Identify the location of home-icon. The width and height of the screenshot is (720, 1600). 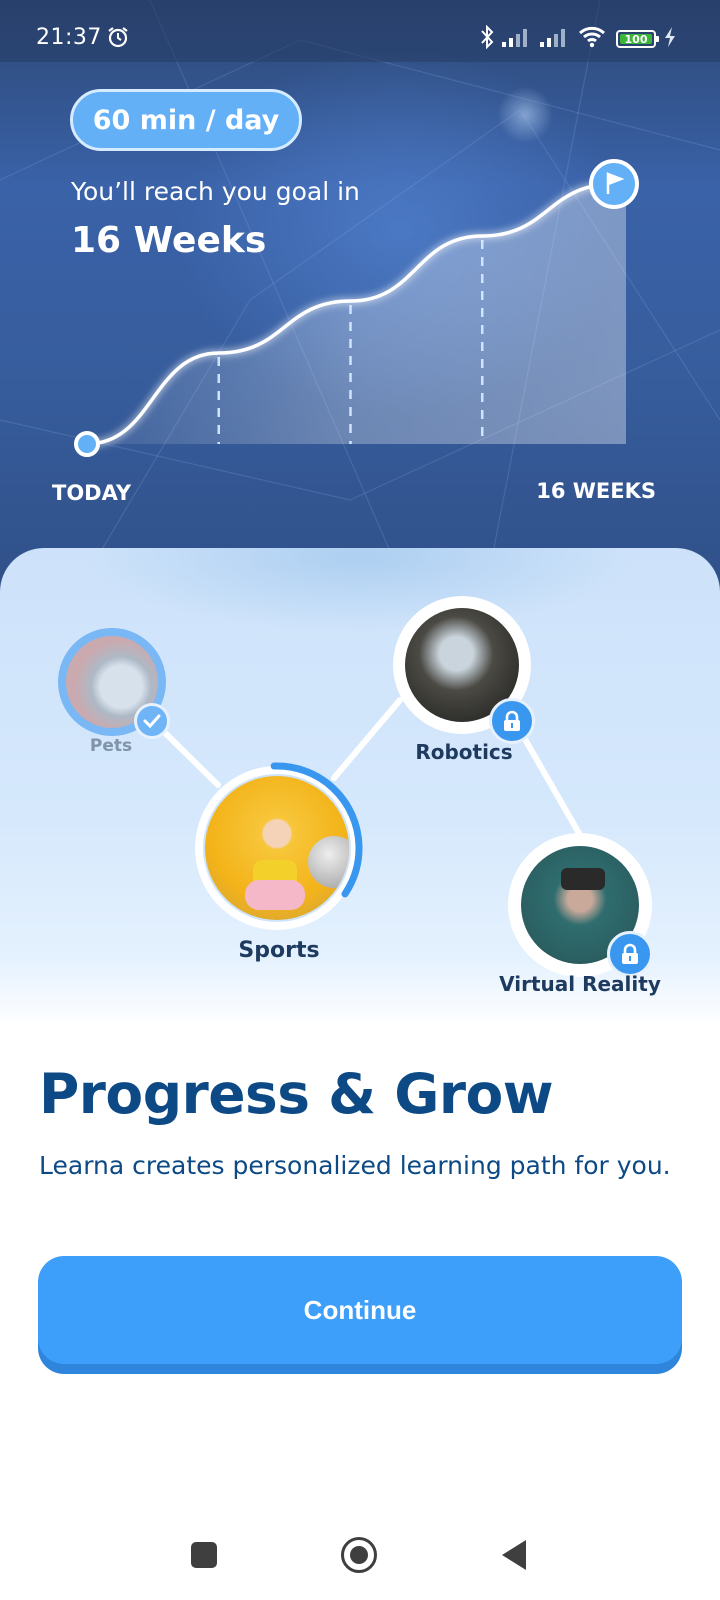
(359, 1555).